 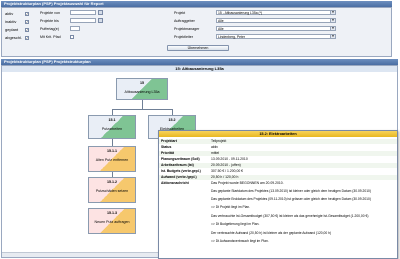 I want to click on project-header: 15: Altbausanierung L35a, so click(x=199, y=69).